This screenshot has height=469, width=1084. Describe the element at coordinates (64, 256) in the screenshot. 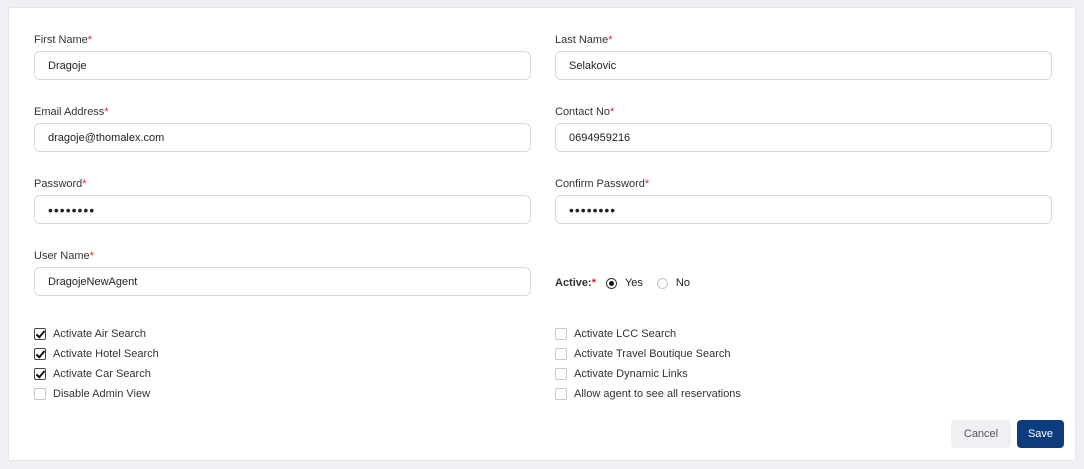

I see `username-label: User Name*` at that location.